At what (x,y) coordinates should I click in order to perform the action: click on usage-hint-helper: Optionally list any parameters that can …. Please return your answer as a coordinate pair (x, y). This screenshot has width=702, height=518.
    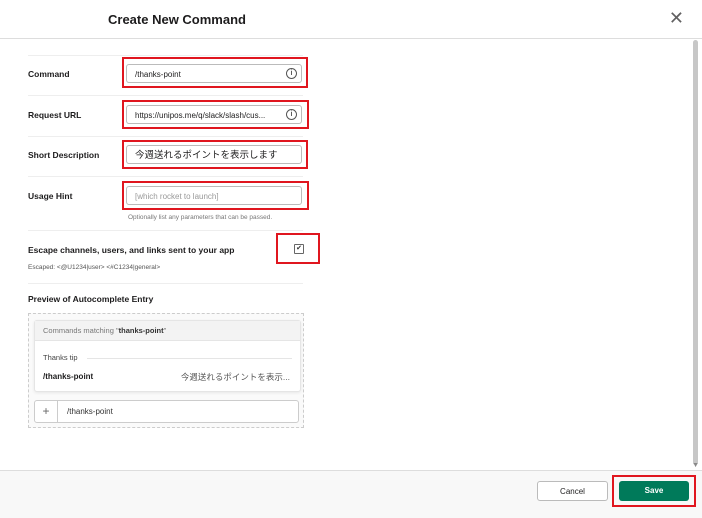
    Looking at the image, I should click on (200, 217).